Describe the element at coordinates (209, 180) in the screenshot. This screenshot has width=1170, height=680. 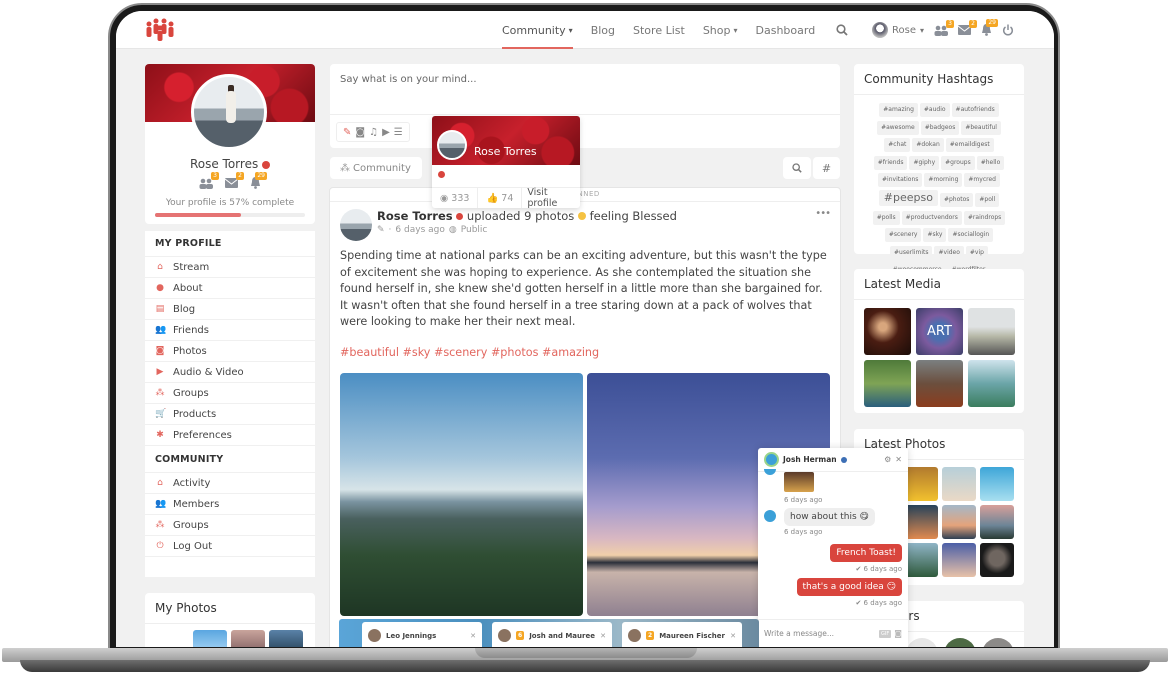
I see `profile-friends-button: 3` at that location.